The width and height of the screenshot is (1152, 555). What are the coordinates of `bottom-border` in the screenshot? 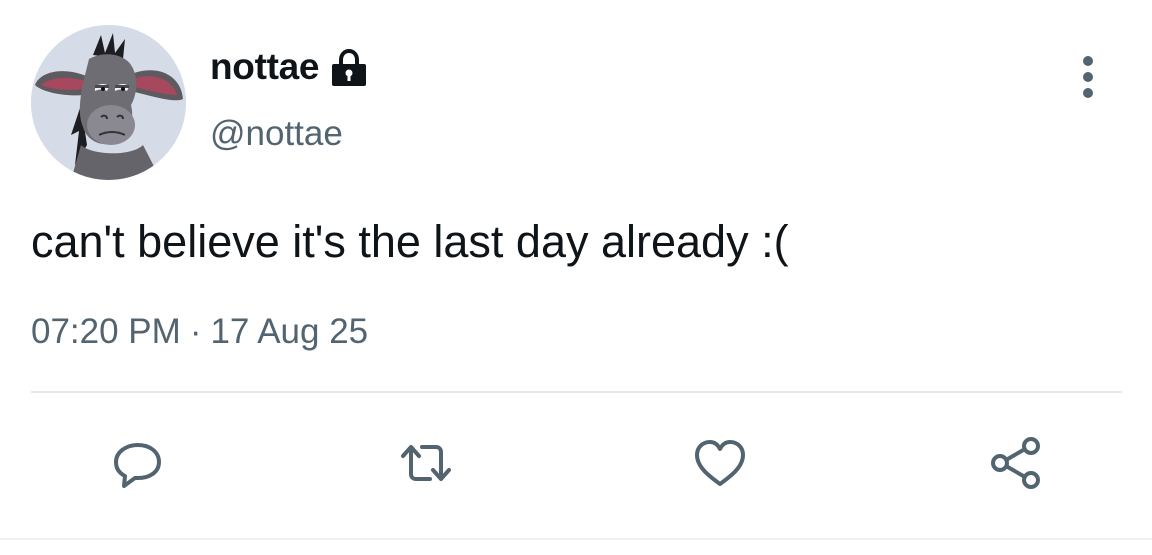 It's located at (576, 539).